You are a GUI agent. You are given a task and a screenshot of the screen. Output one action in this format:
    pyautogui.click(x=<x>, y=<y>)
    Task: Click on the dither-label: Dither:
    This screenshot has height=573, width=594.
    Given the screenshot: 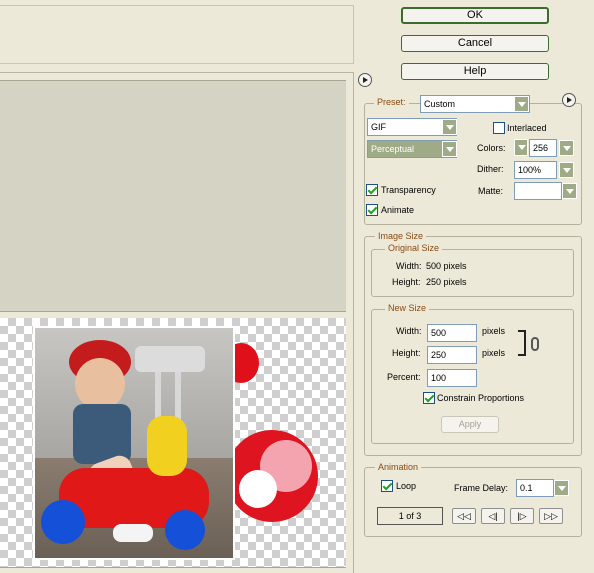 What is the action you would take?
    pyautogui.click(x=490, y=169)
    